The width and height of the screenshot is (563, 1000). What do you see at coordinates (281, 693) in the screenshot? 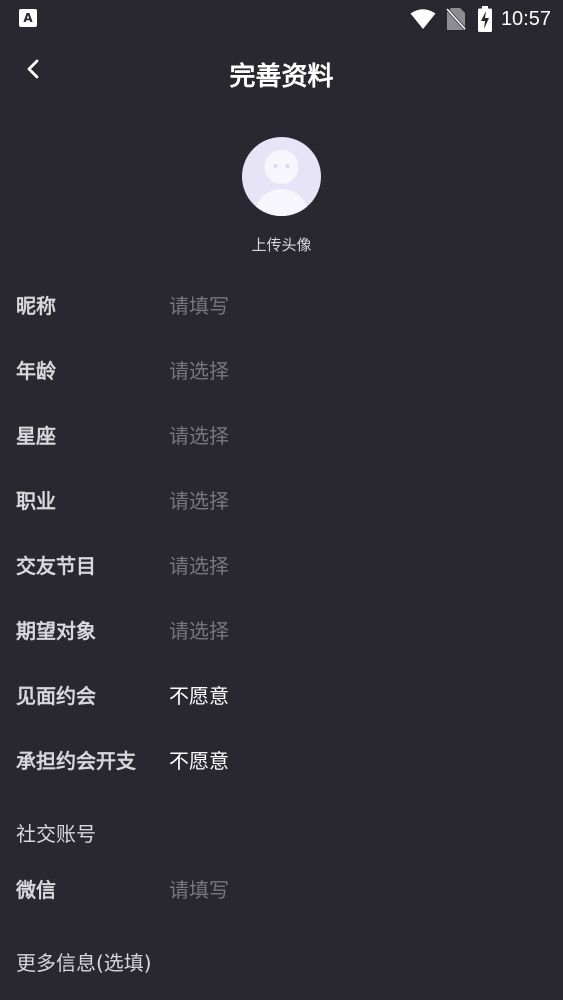
I see `form-row-meet-date: 见面约会 不愿意` at bounding box center [281, 693].